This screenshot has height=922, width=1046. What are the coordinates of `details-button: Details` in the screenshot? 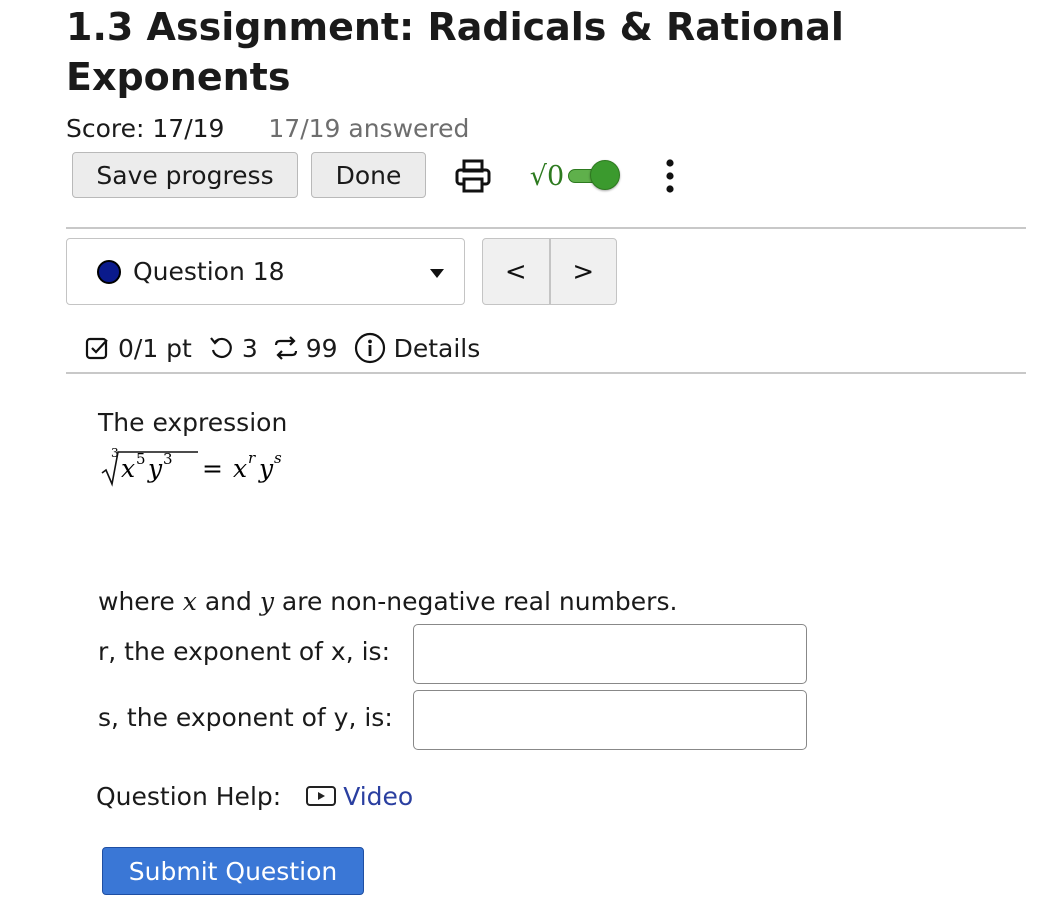 It's located at (417, 348).